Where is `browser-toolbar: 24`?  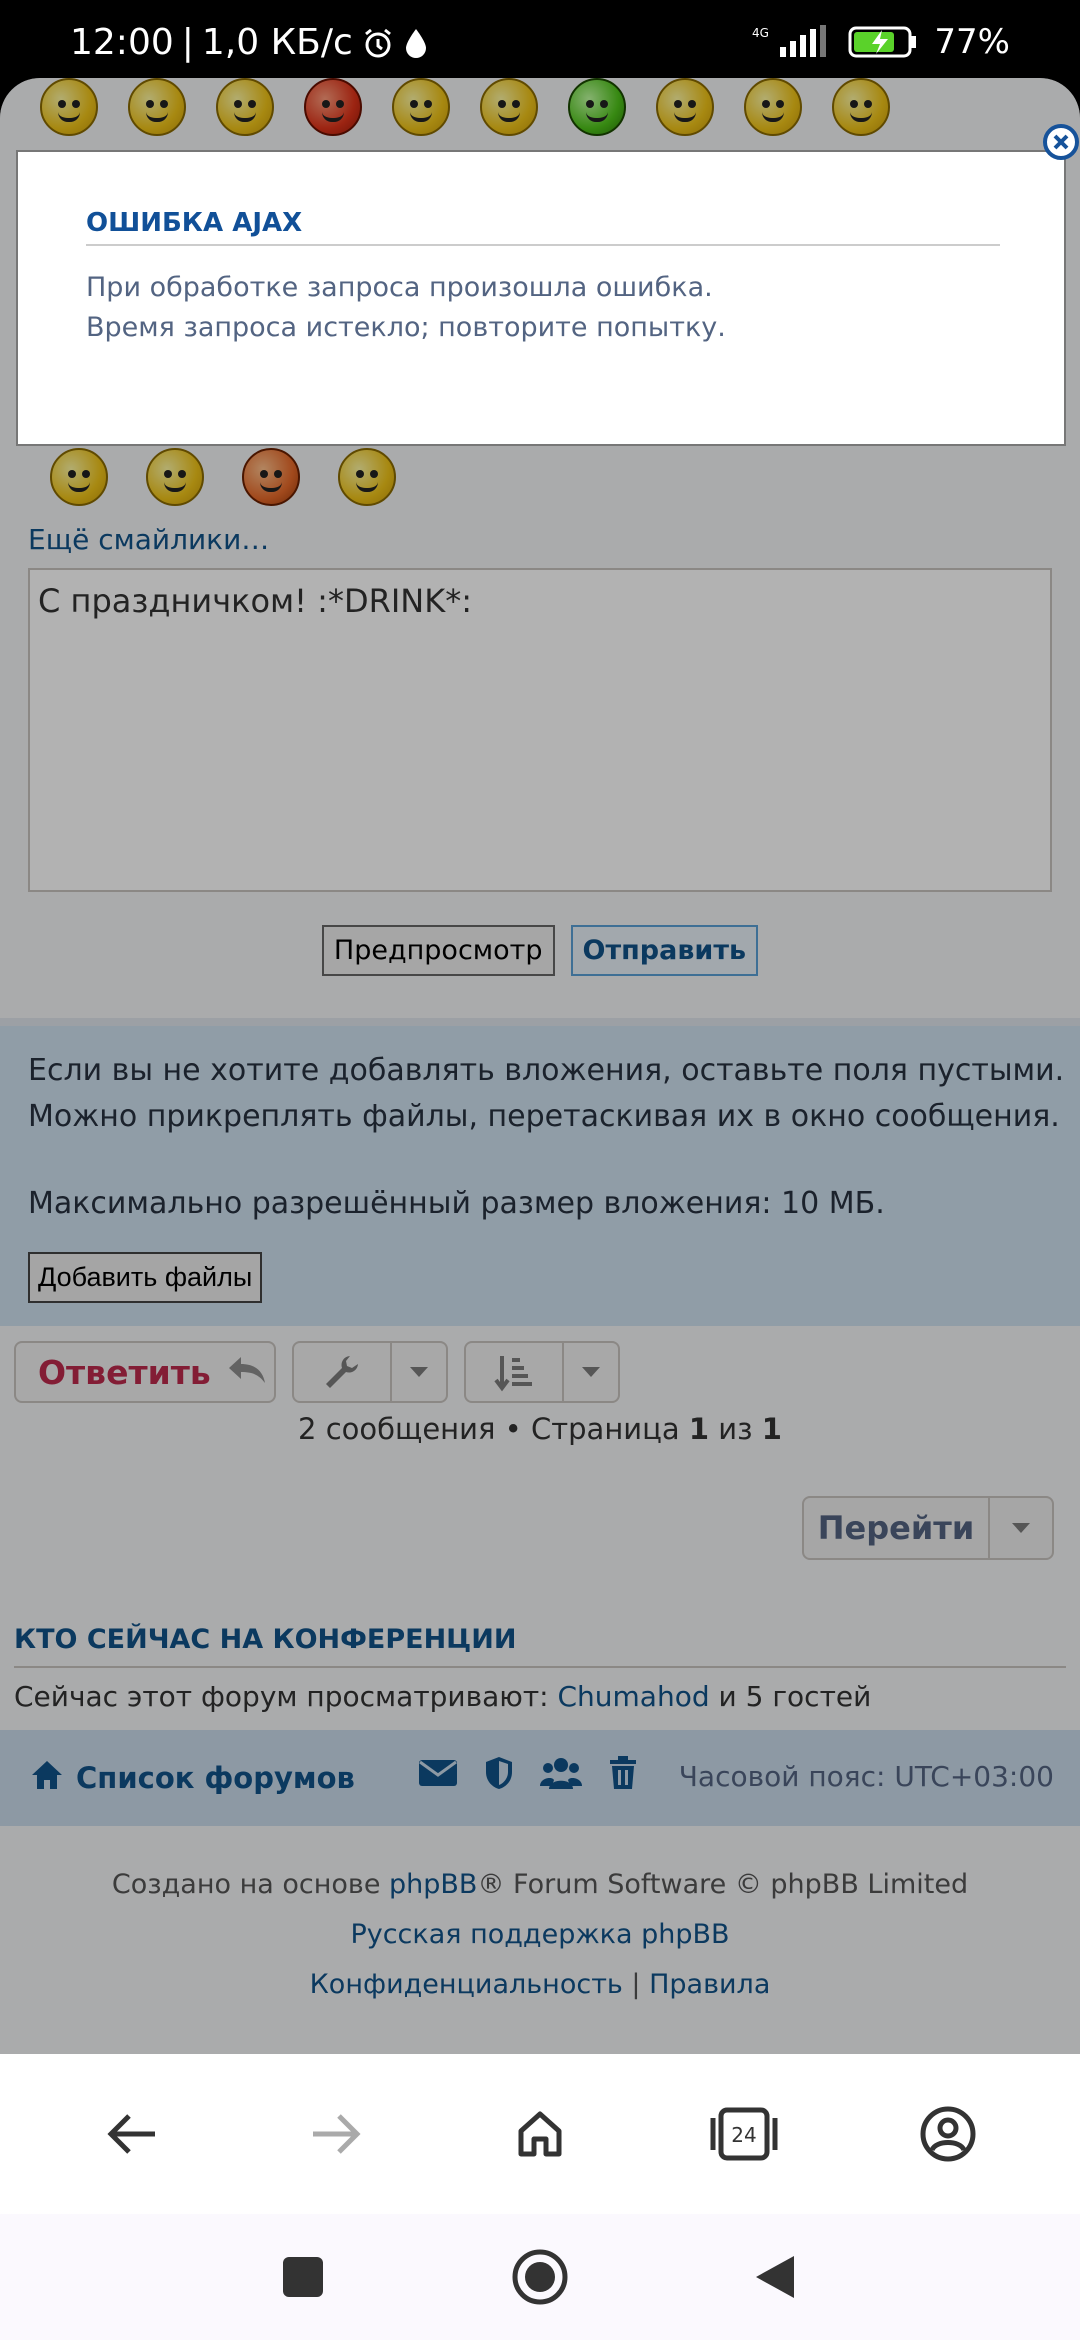 browser-toolbar: 24 is located at coordinates (540, 2134).